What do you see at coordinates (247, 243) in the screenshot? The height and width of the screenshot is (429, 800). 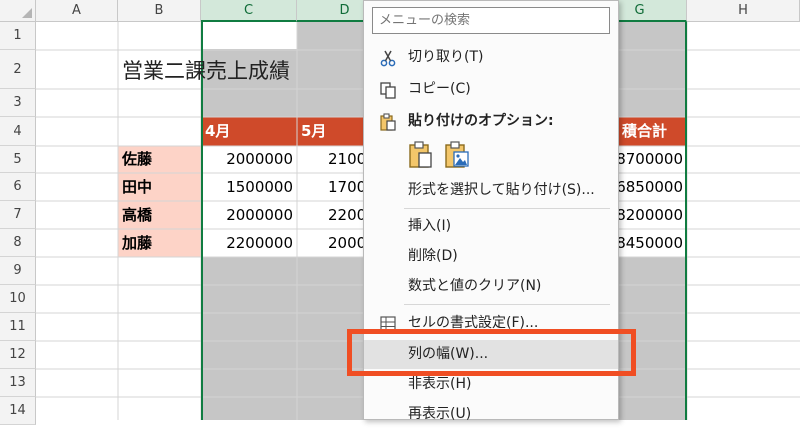 I see `value-cell-c8: 2200000` at bounding box center [247, 243].